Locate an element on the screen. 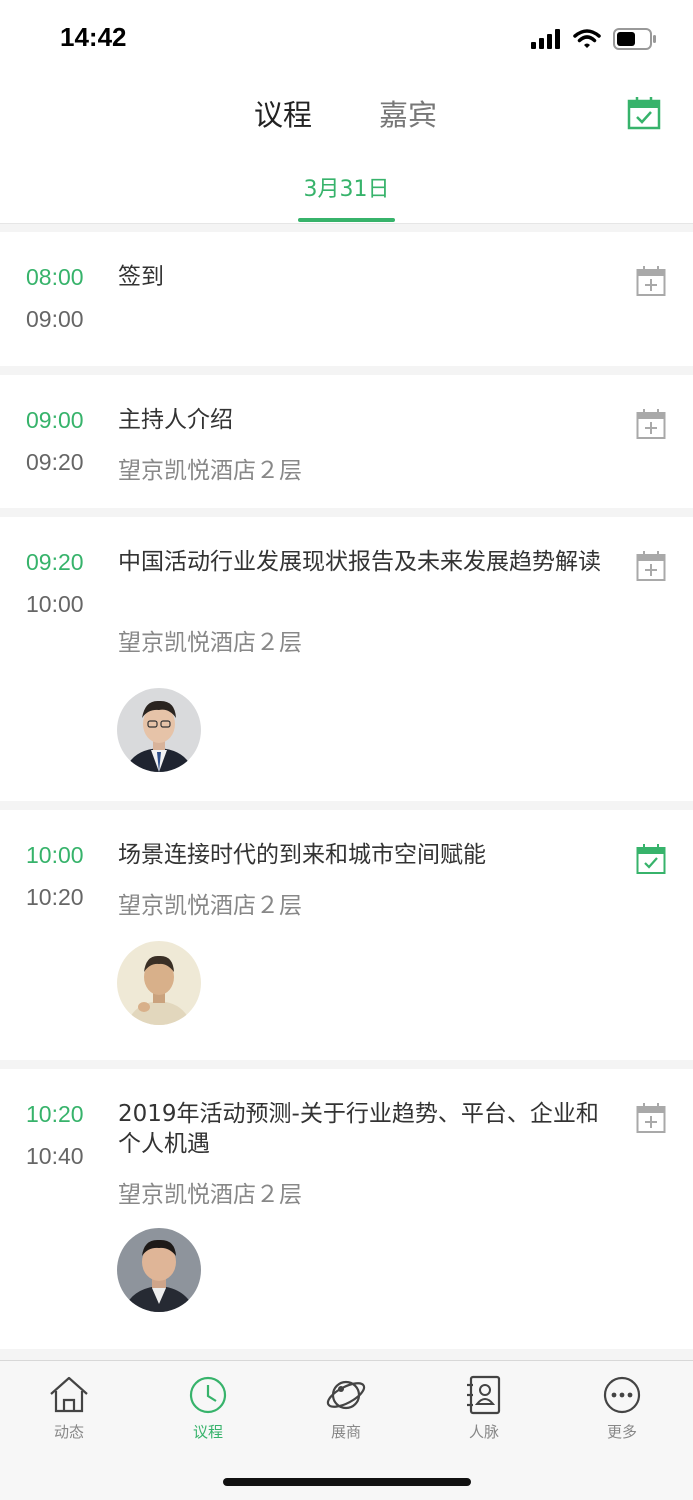 This screenshot has height=1500, width=693. header: 议程 嘉宾 3月31日 is located at coordinates (346, 150).